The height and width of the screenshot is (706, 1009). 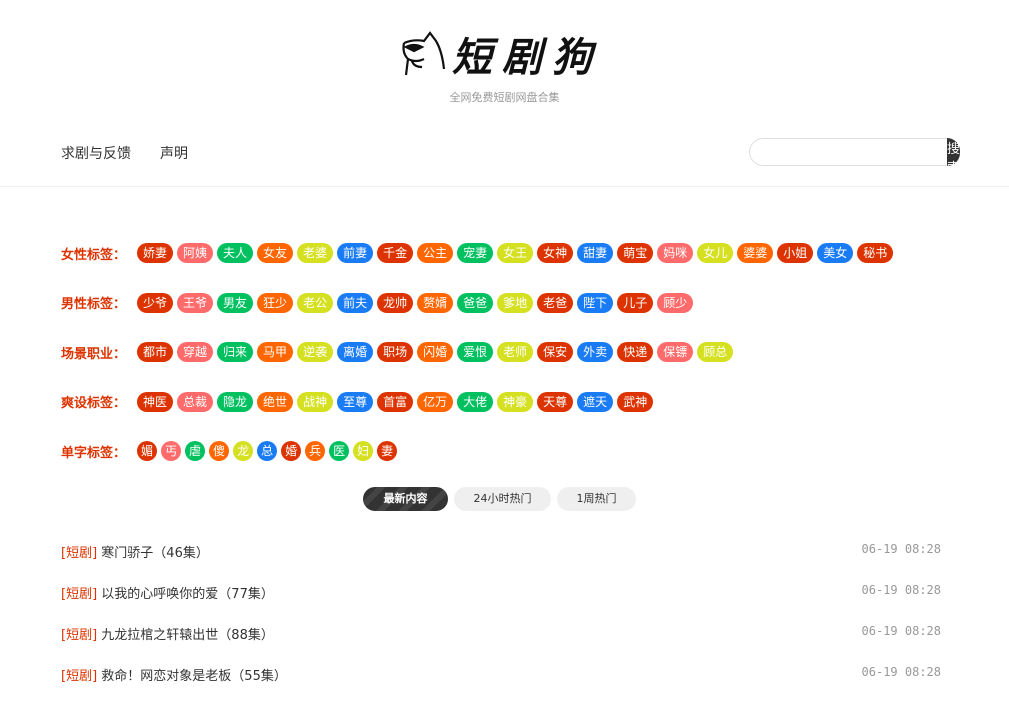 What do you see at coordinates (267, 451) in the screenshot?
I see `tag-link: 总` at bounding box center [267, 451].